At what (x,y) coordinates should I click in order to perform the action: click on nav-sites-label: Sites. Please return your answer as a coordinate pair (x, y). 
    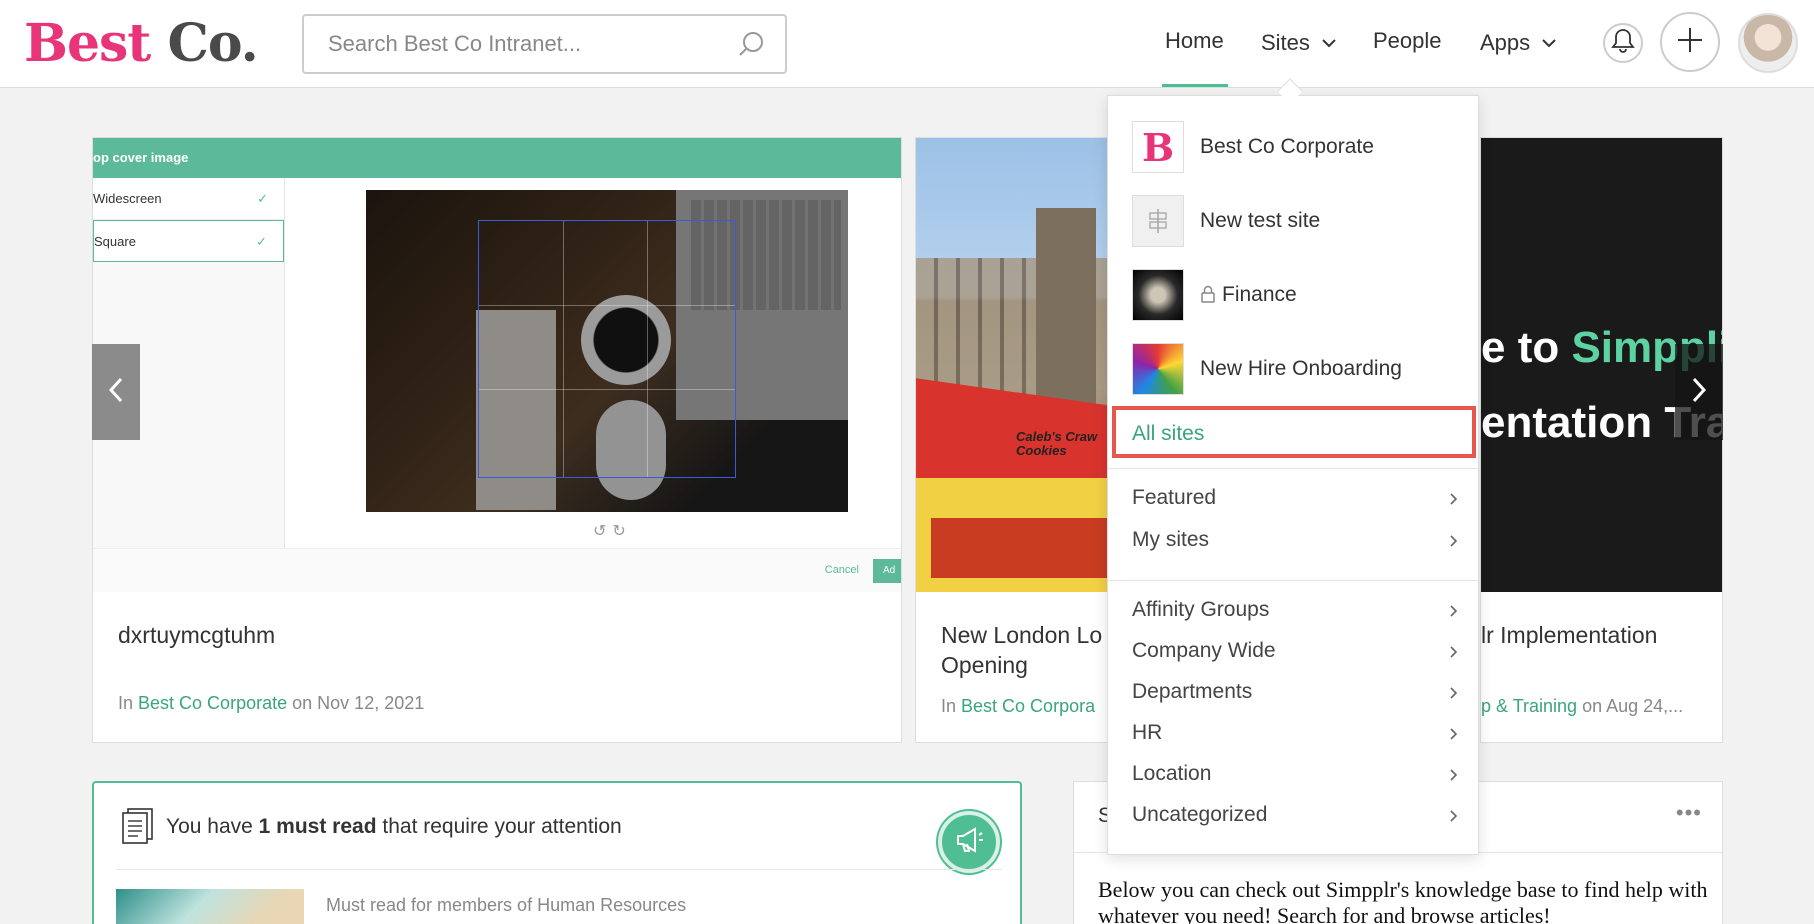
    Looking at the image, I should click on (1285, 42).